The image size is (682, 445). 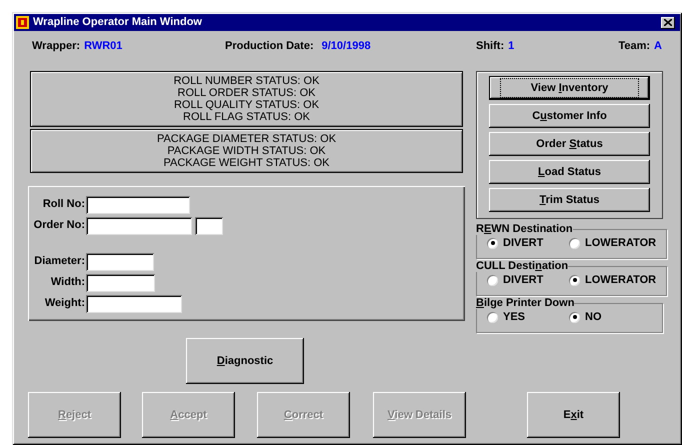 I want to click on field-label: Diameter:, so click(x=59, y=262).